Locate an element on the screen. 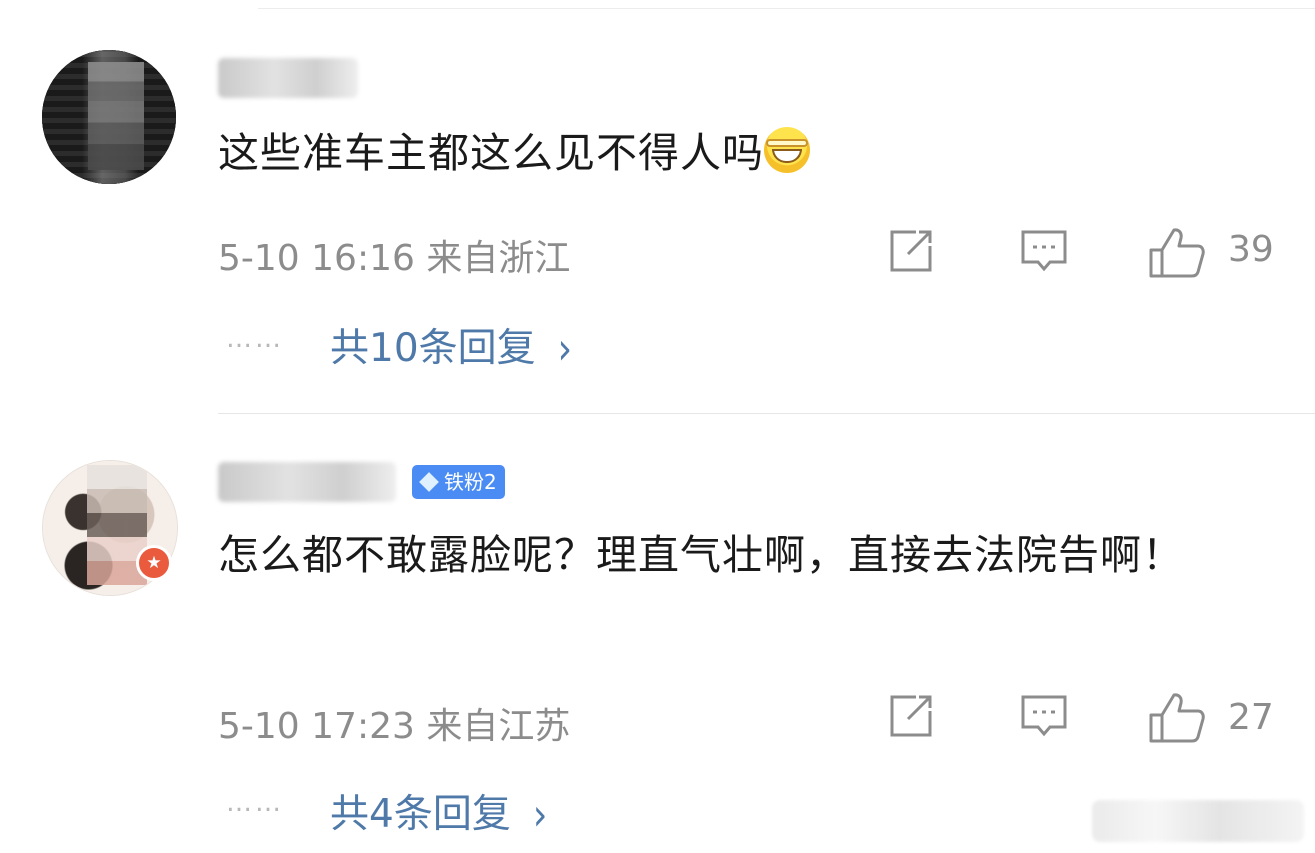  comment-time: 5-10 16:16 is located at coordinates (316, 258).